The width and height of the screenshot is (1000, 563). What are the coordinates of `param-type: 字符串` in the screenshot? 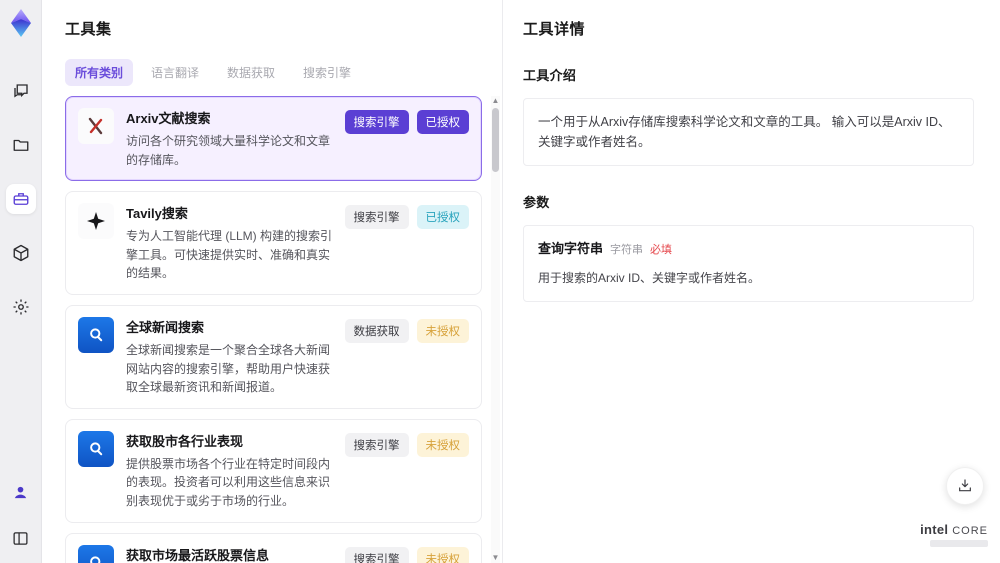 It's located at (627, 250).